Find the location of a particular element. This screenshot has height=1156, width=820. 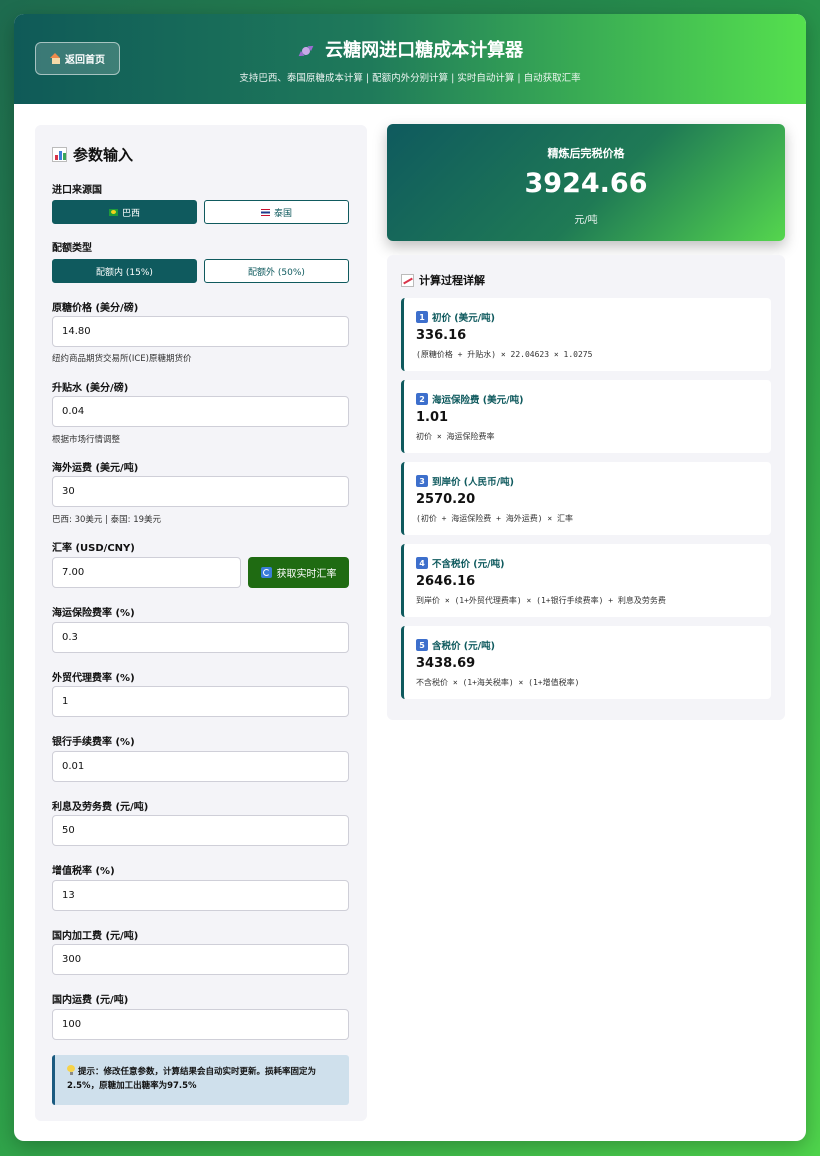

step-value: 3438.69 is located at coordinates (446, 663).